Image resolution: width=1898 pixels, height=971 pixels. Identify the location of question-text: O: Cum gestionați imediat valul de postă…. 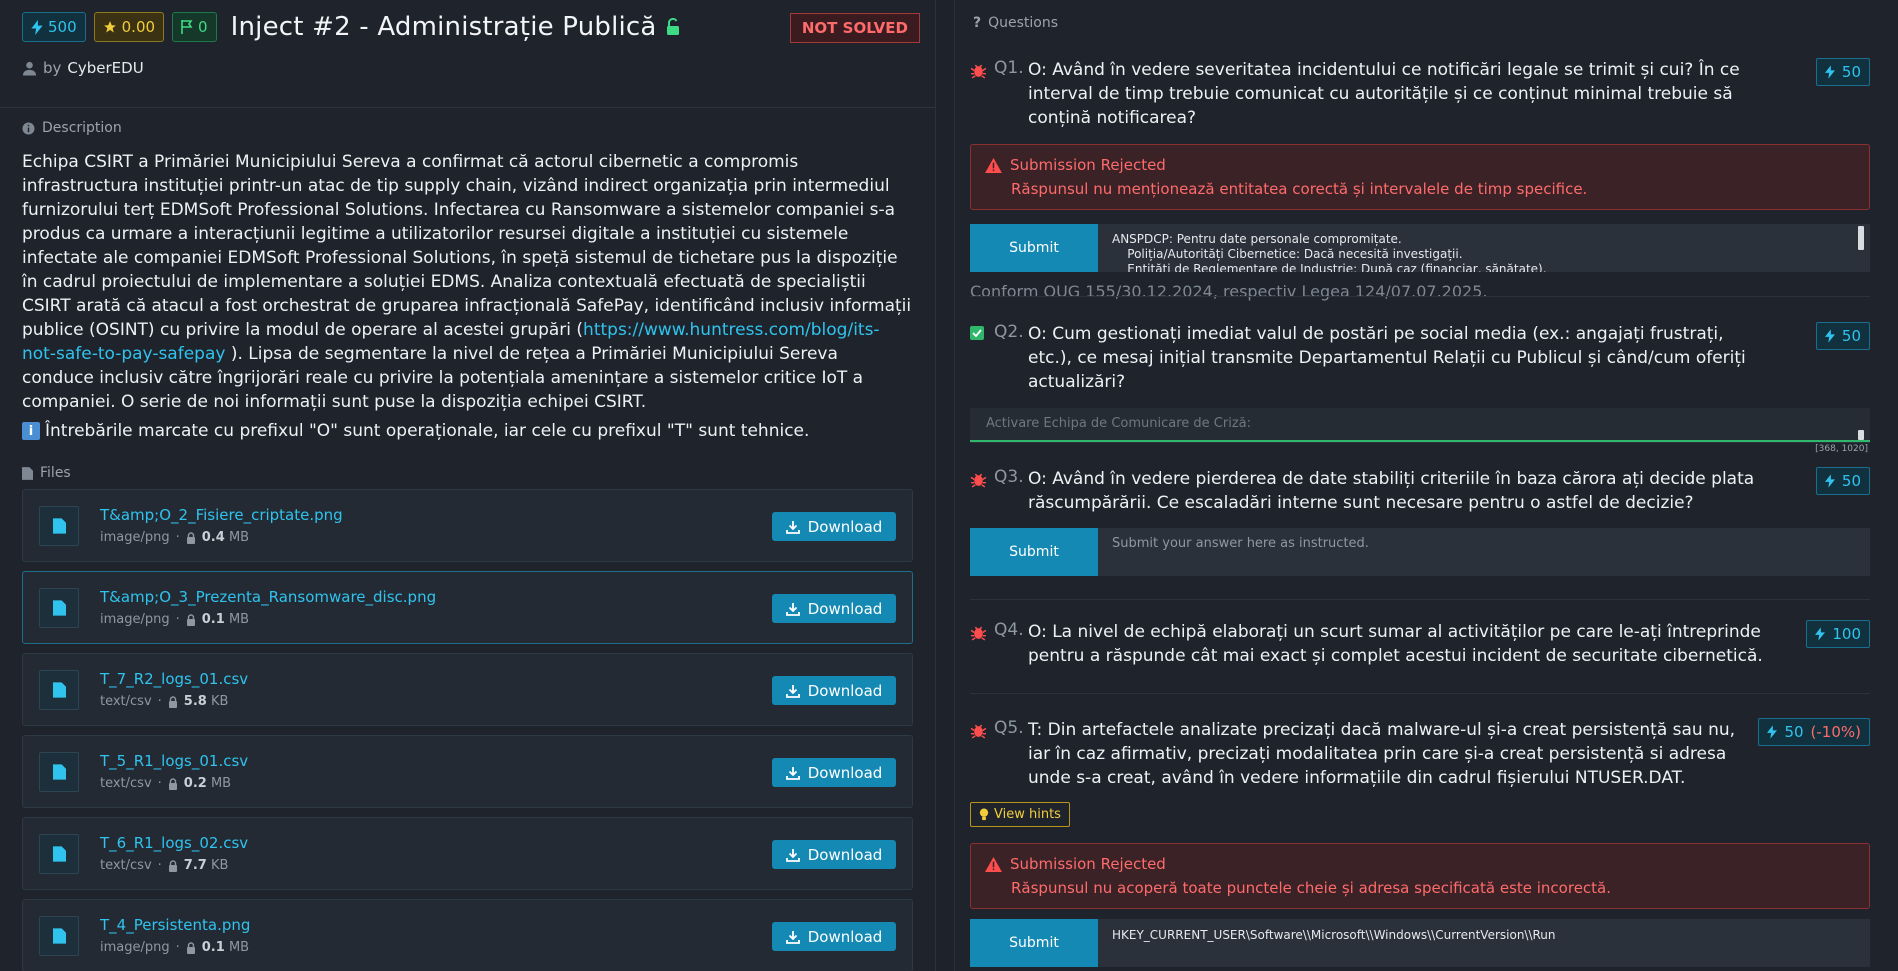
(1387, 358).